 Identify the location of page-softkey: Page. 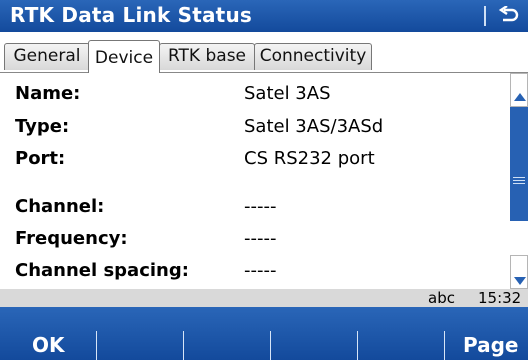
(486, 333).